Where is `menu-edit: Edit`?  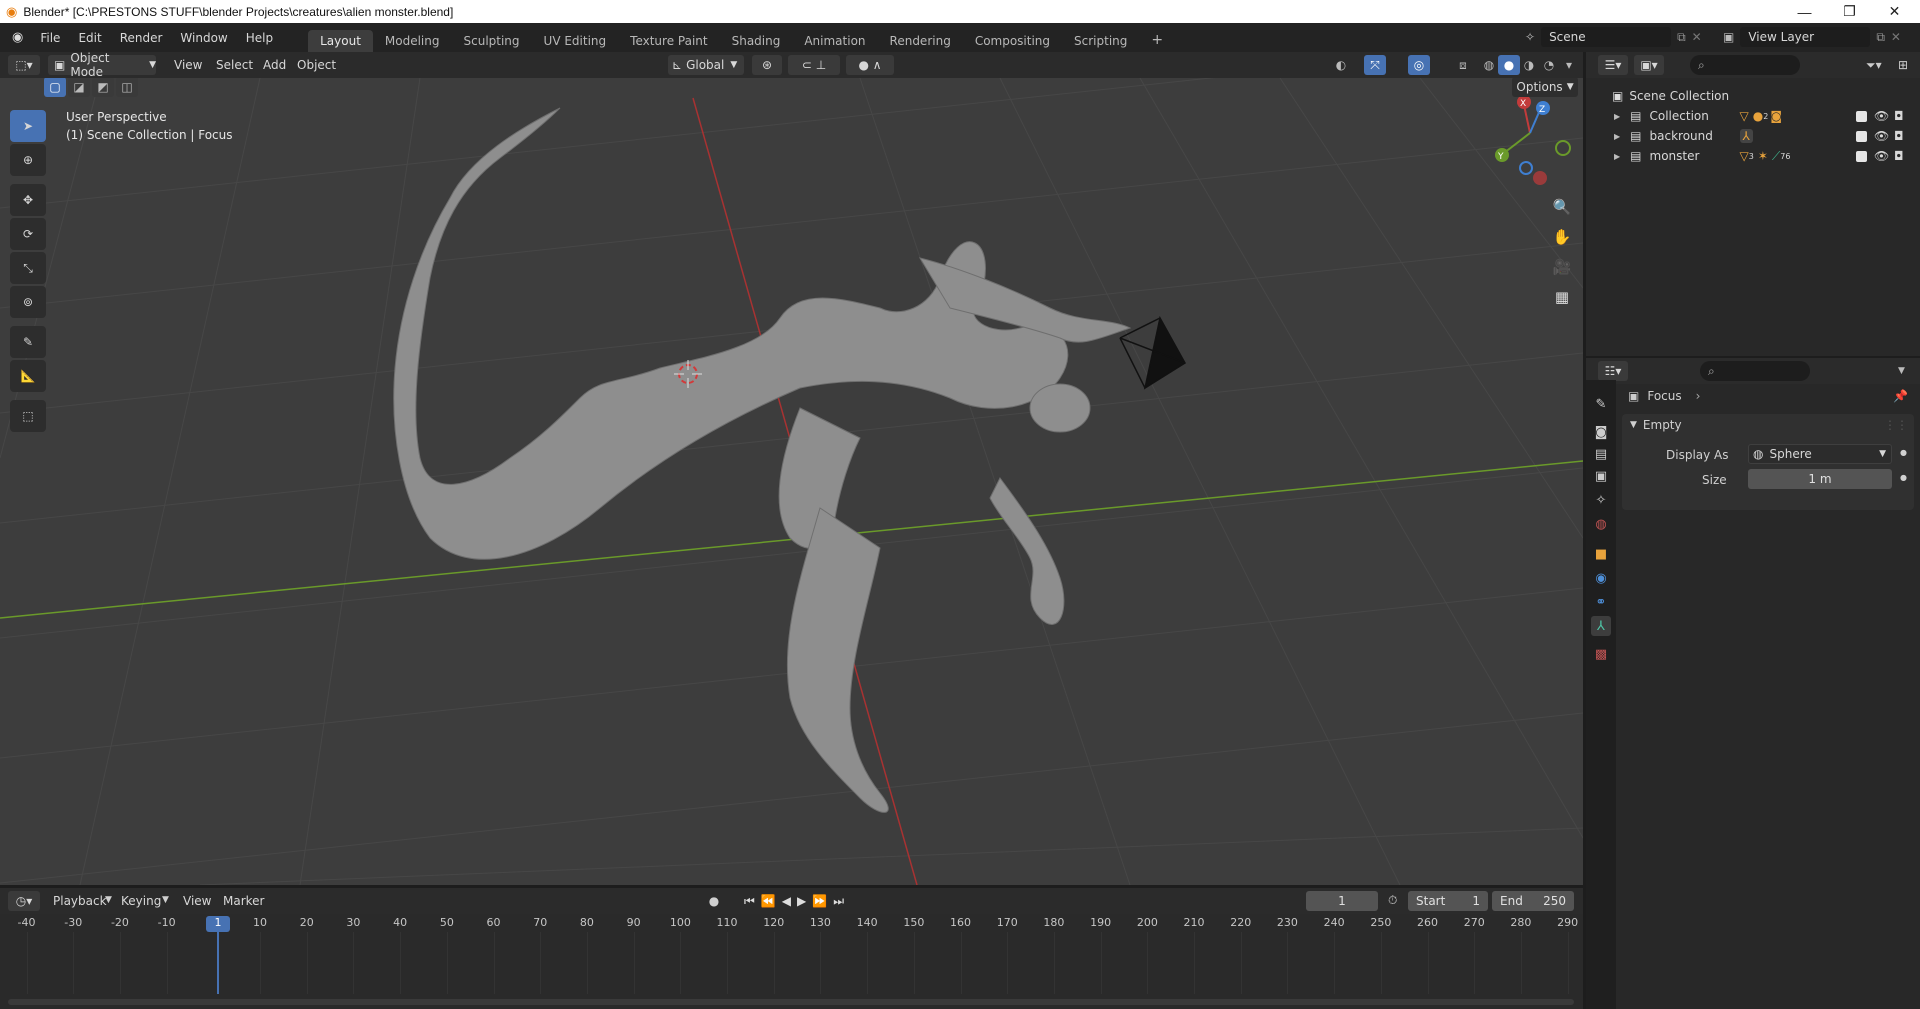
menu-edit: Edit is located at coordinates (89, 38).